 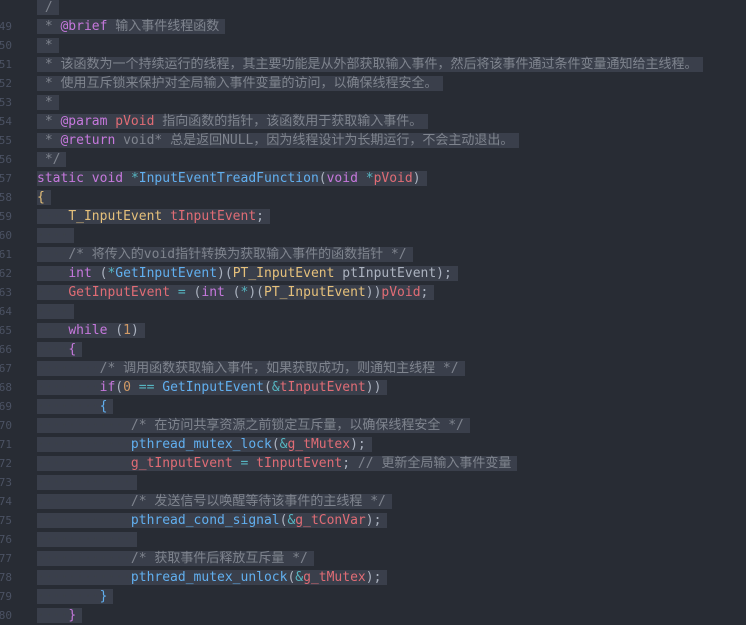 I want to click on line-number: 79, so click(x=6, y=596).